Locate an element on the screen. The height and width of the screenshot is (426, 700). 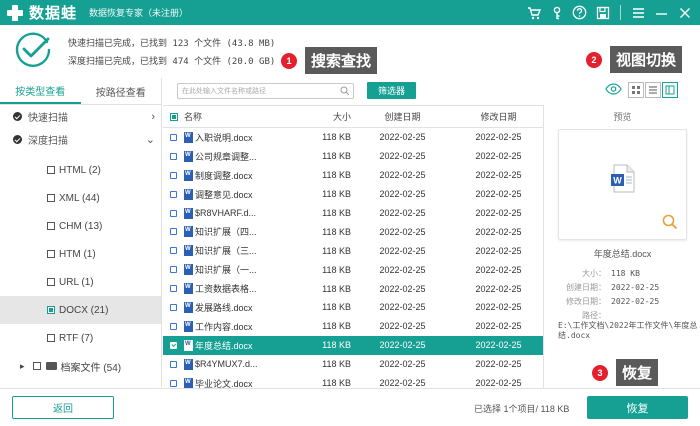
eye-icon is located at coordinates (613, 90).